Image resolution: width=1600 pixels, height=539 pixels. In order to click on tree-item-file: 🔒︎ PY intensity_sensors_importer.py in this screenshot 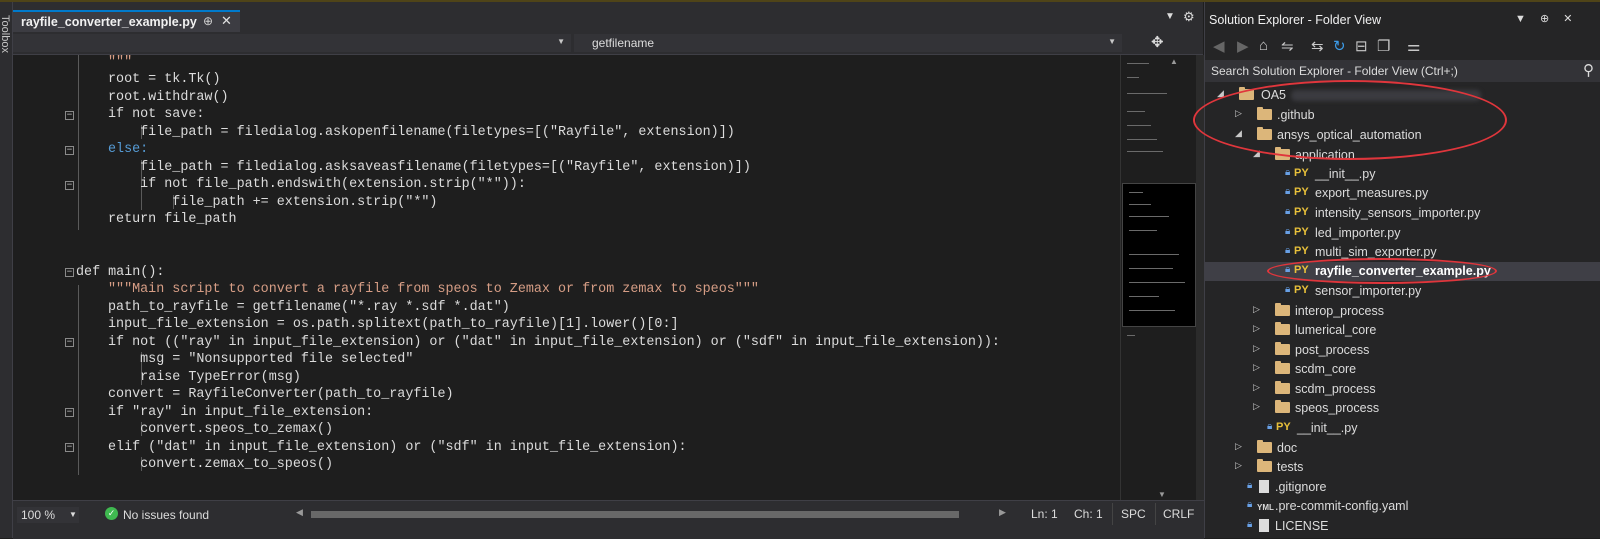, I will do `click(1402, 213)`.